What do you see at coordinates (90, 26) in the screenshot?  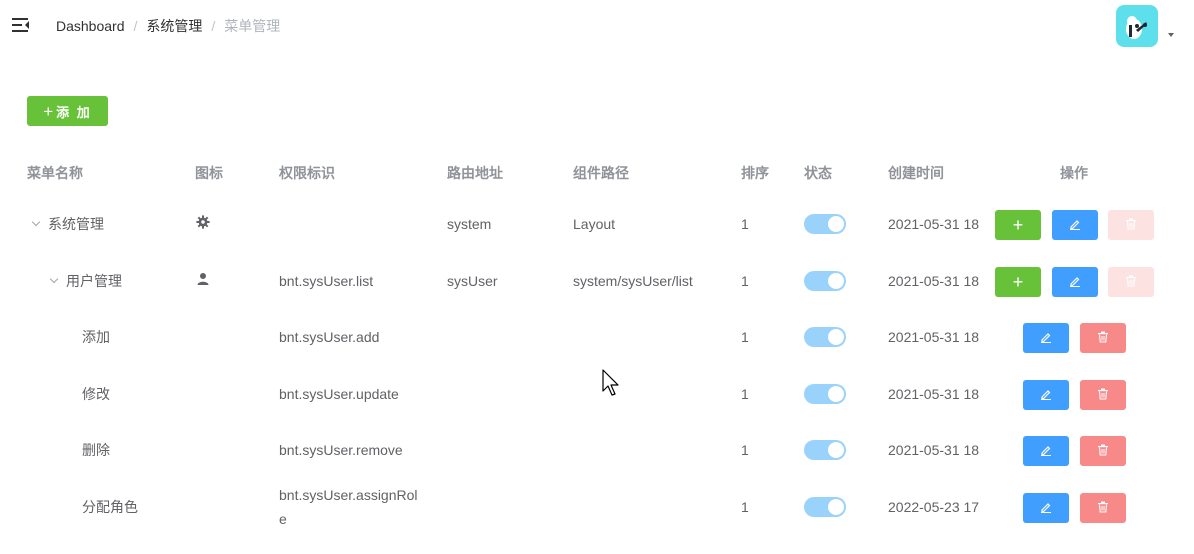 I see `breadcrumb-dashboard: Dashboard` at bounding box center [90, 26].